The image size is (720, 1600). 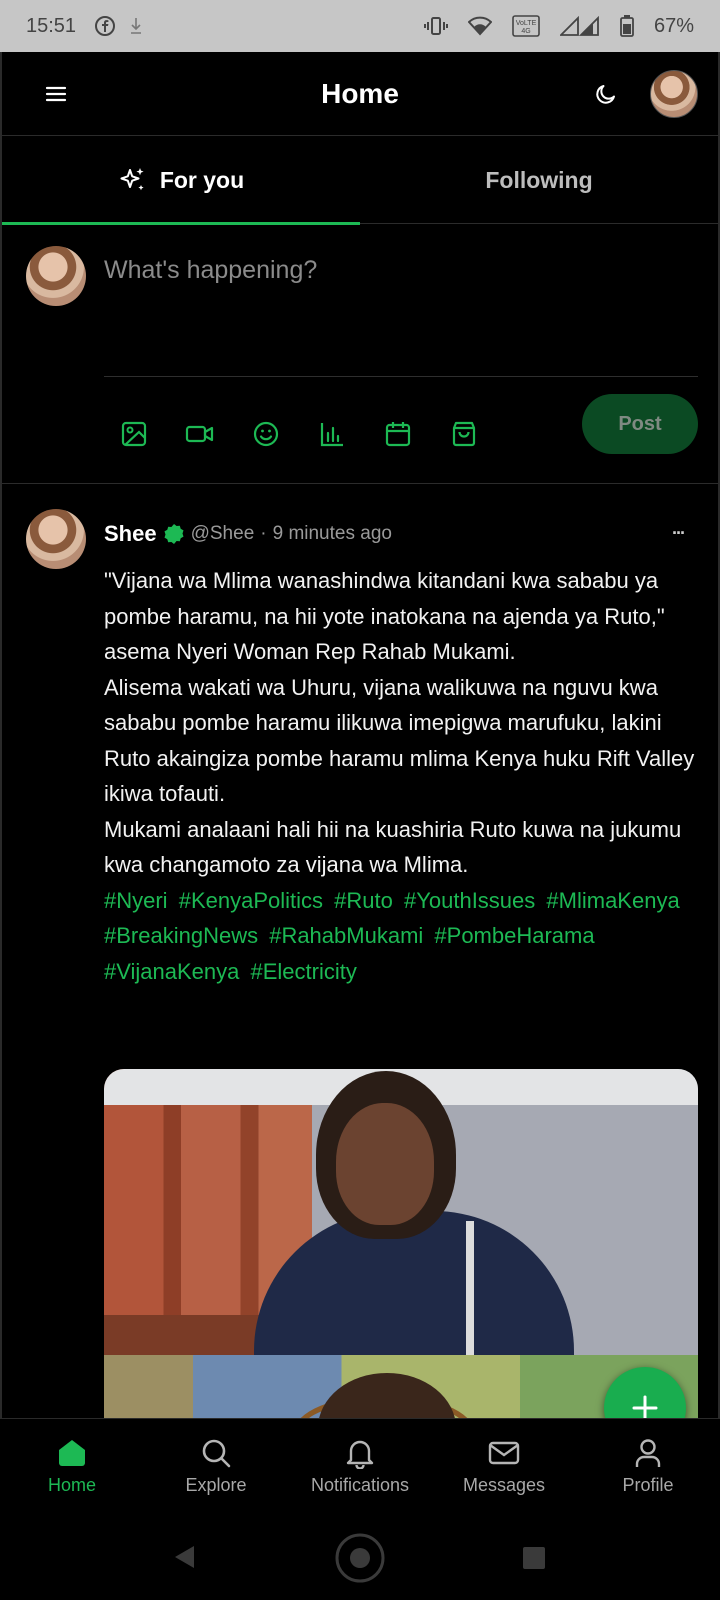 What do you see at coordinates (504, 1453) in the screenshot?
I see `mail-icon` at bounding box center [504, 1453].